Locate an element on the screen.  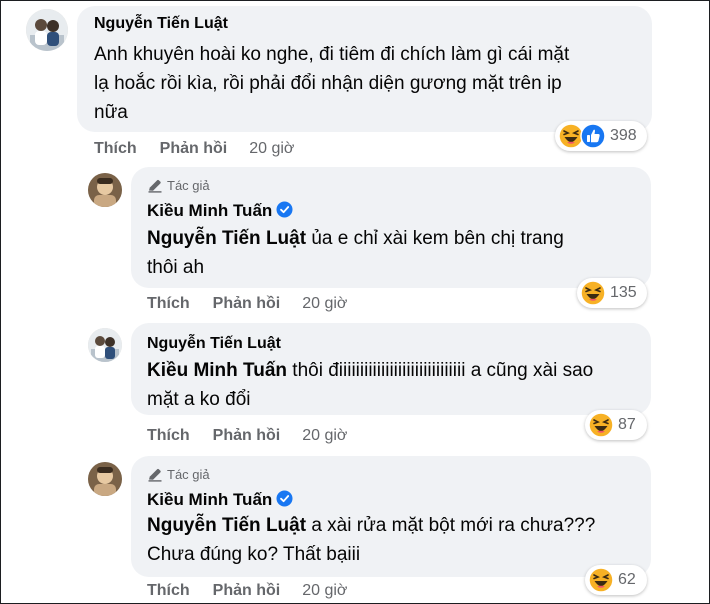
reaction-summary: 398 is located at coordinates (601, 136).